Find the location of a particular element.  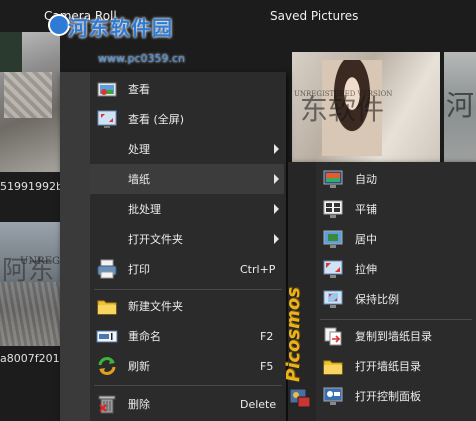

menu-item-batch: 批处理 is located at coordinates (173, 209).